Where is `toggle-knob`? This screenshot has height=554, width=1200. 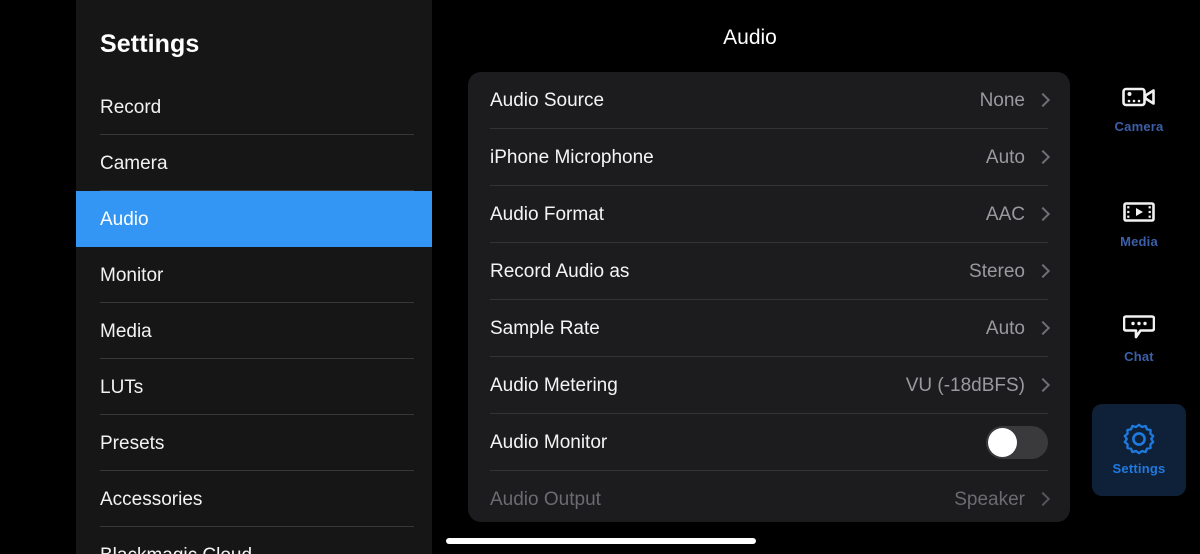
toggle-knob is located at coordinates (1002, 442).